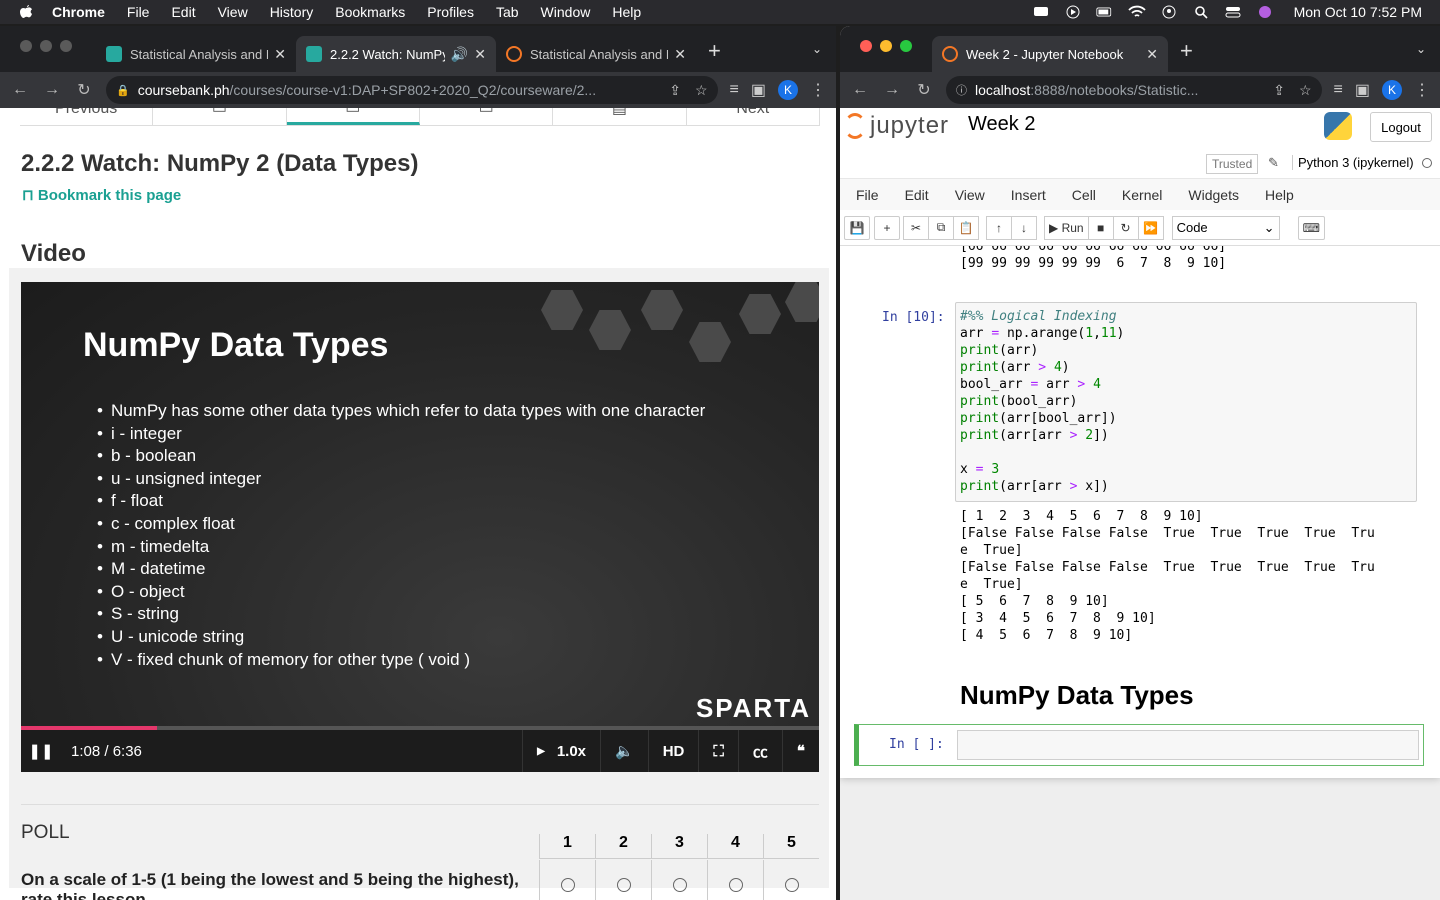  Describe the element at coordinates (1125, 227) in the screenshot. I see `restart-icon: ↻` at that location.